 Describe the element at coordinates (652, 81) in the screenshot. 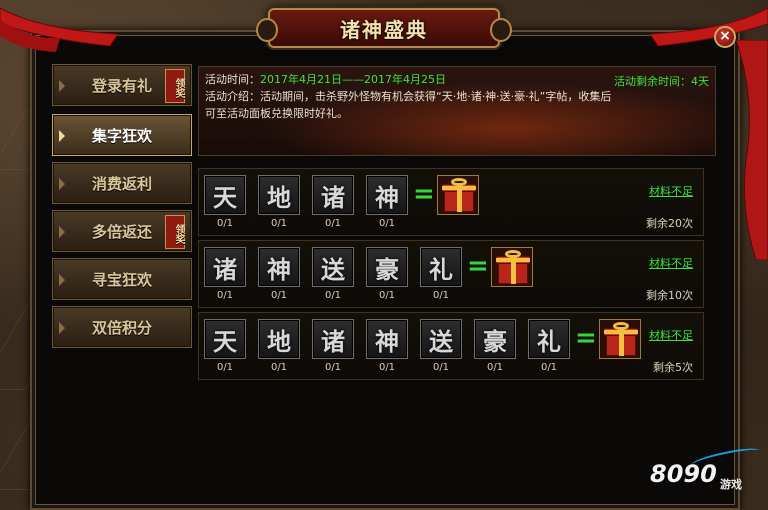

I see `remaining-time-label: 活动剩余时间：` at that location.